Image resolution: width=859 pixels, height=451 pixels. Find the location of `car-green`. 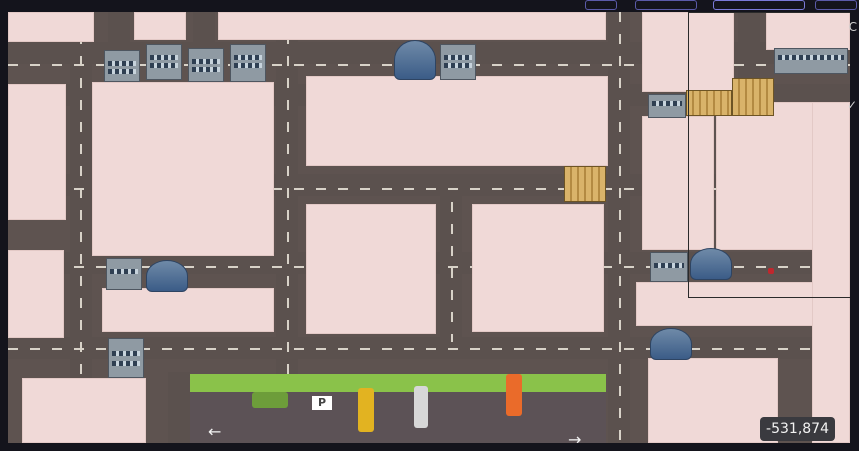

car-green is located at coordinates (270, 400).